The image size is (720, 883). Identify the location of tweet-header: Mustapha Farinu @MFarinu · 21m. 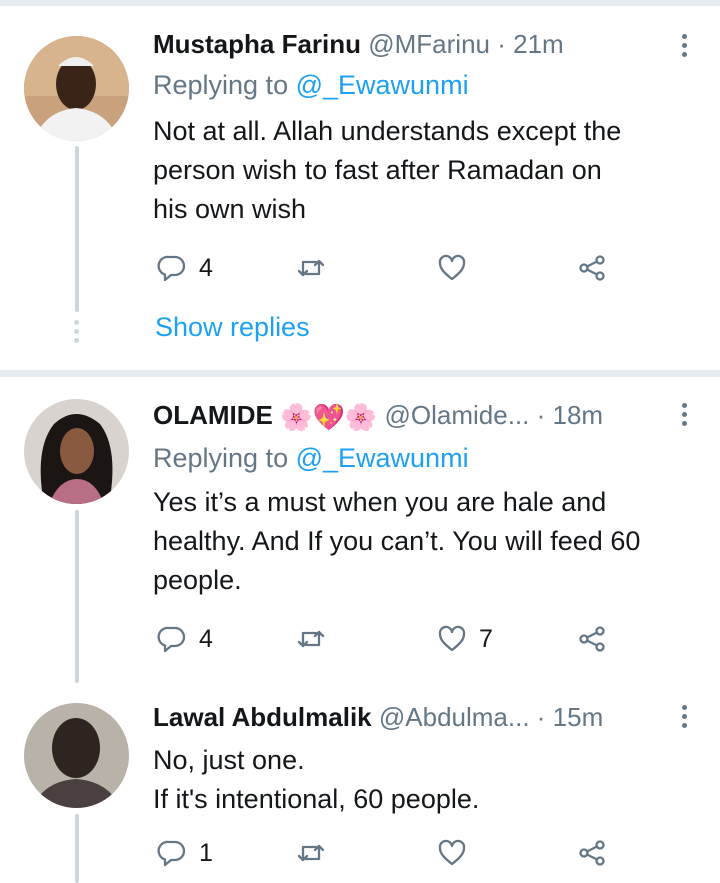
(401, 44).